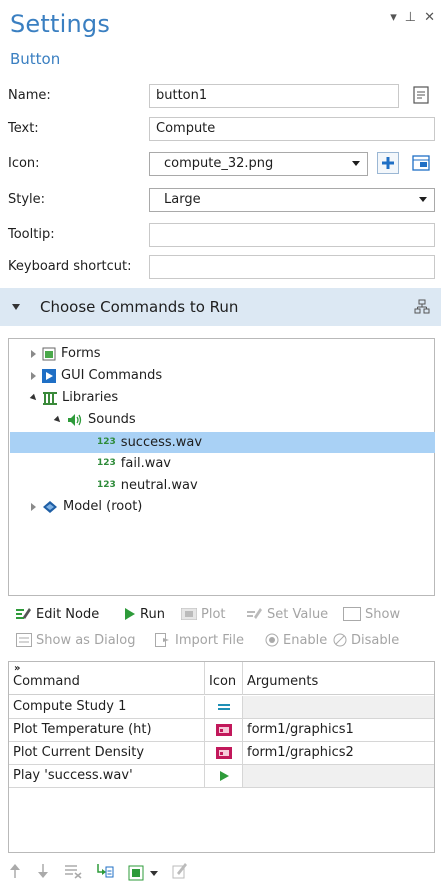 This screenshot has width=441, height=891. I want to click on import-file-button: Import File, so click(199, 640).